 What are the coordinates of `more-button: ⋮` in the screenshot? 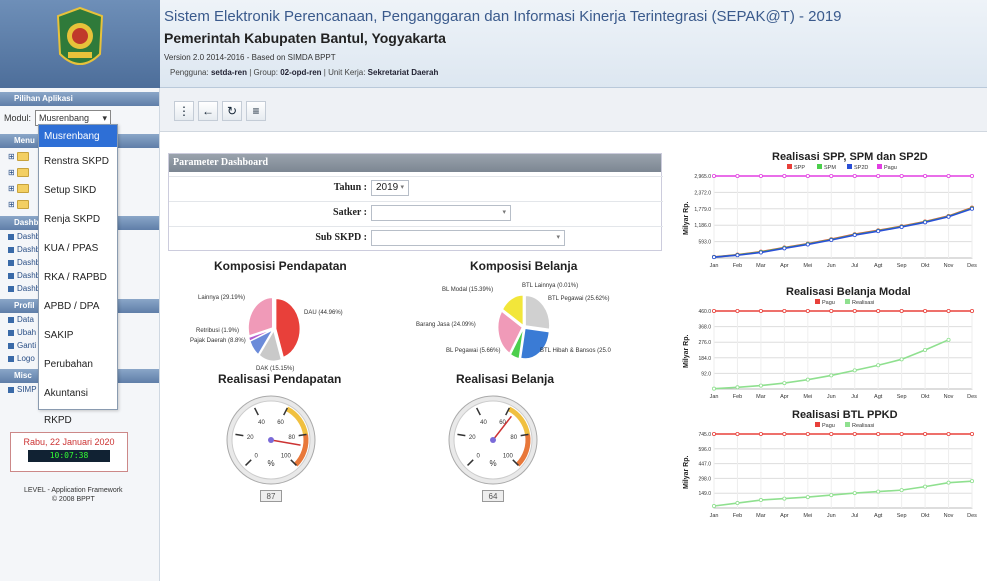 It's located at (184, 111).